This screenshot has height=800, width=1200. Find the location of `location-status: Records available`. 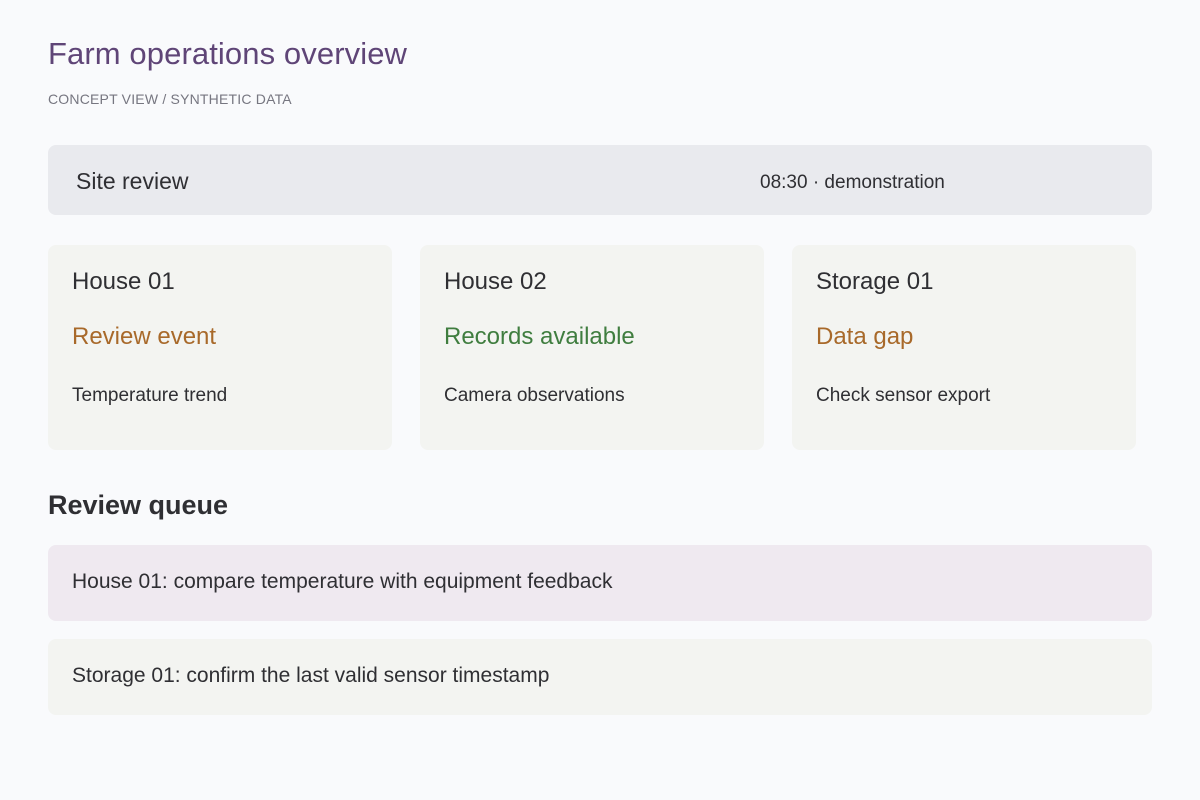

location-status: Records available is located at coordinates (539, 336).